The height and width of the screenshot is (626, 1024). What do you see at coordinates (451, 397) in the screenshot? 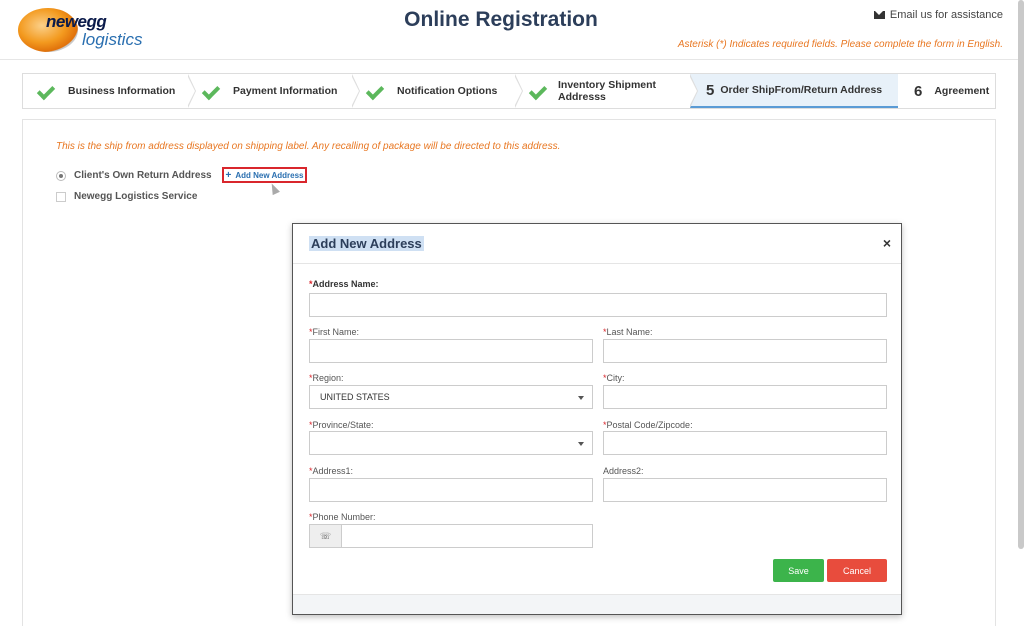
I see `region-select: UNITED STATES` at bounding box center [451, 397].